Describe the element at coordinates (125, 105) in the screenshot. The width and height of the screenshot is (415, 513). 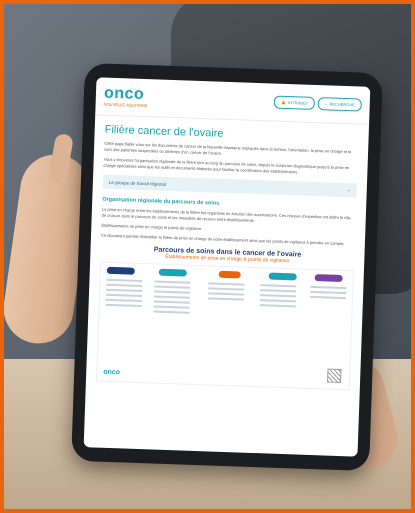
I see `logo-subtitle: NOUVELLE-AQUITAINE` at that location.